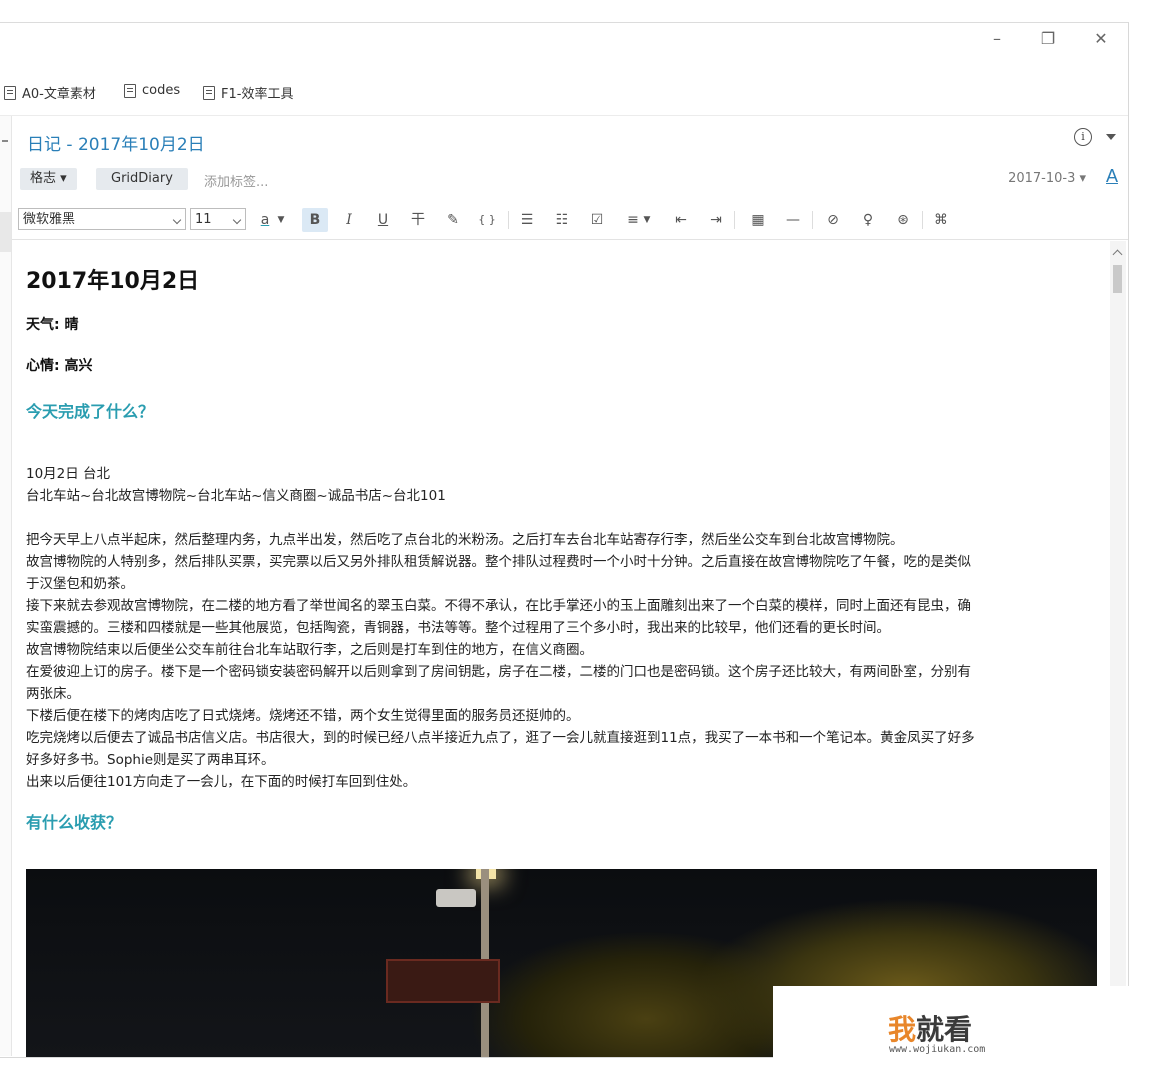 This screenshot has width=1152, height=1080. I want to click on numbered-list-button: ☷, so click(562, 220).